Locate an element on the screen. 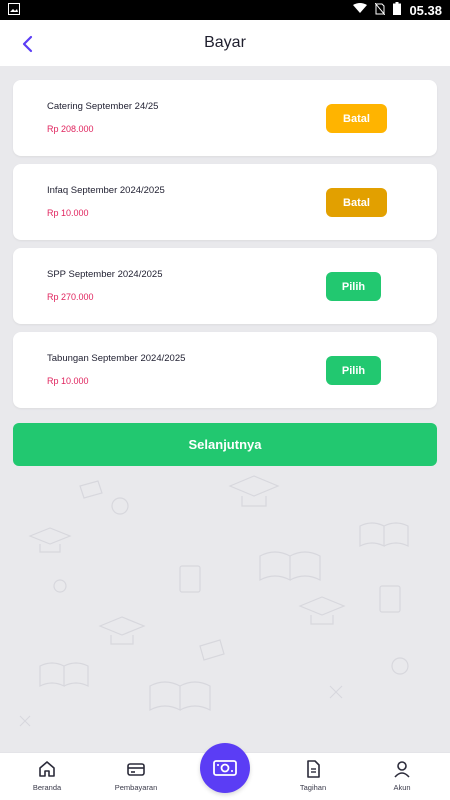 Image resolution: width=450 pixels, height=800 pixels. nav-label: Beranda is located at coordinates (47, 787).